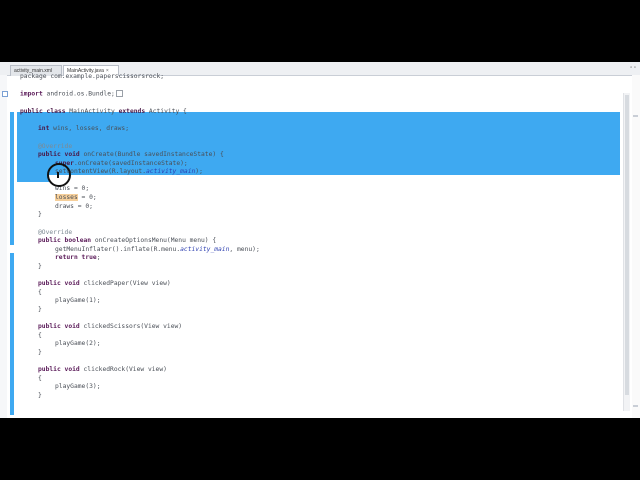  What do you see at coordinates (78, 300) in the screenshot?
I see `code-line: playGame(1);` at bounding box center [78, 300].